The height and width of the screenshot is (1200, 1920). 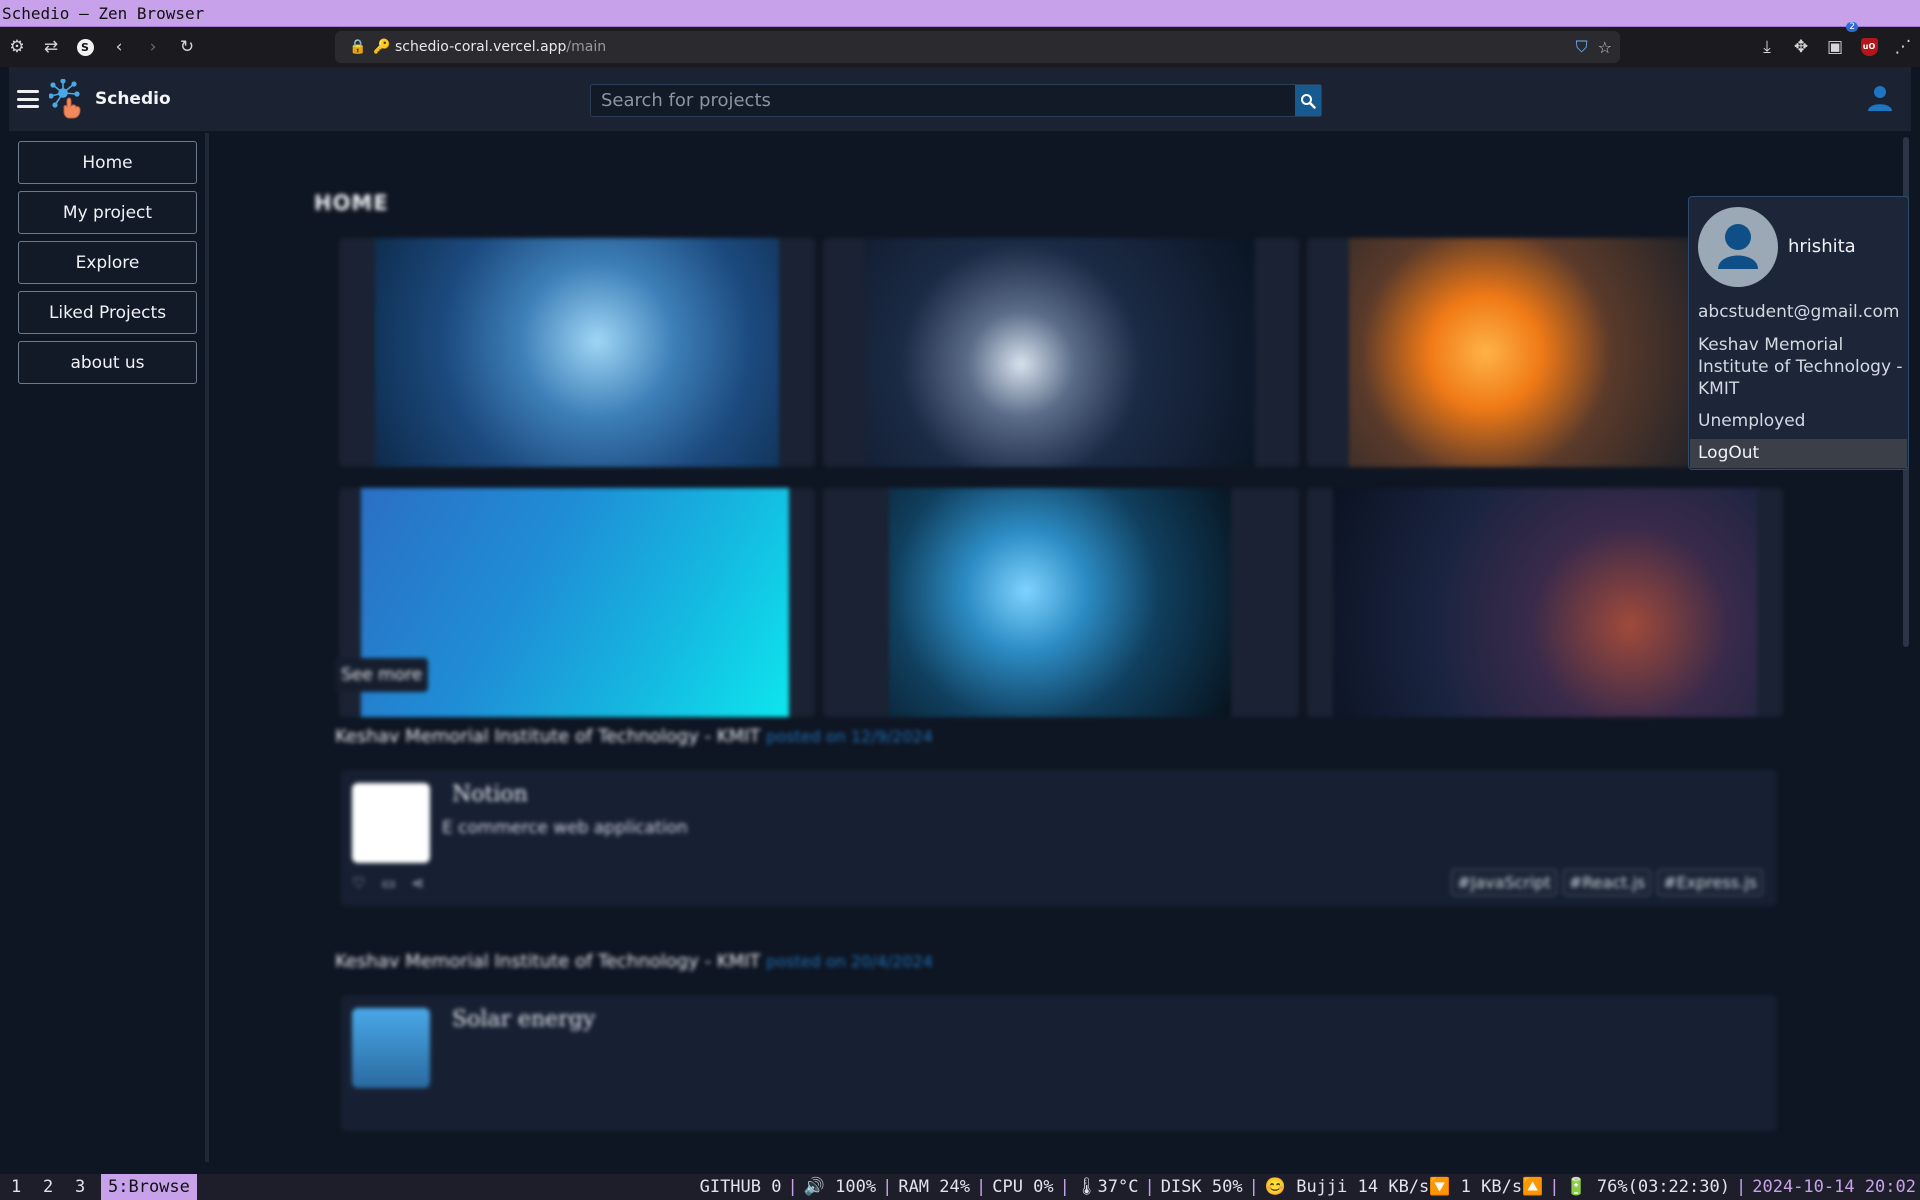 I want to click on profile-avatar, so click(x=1738, y=247).